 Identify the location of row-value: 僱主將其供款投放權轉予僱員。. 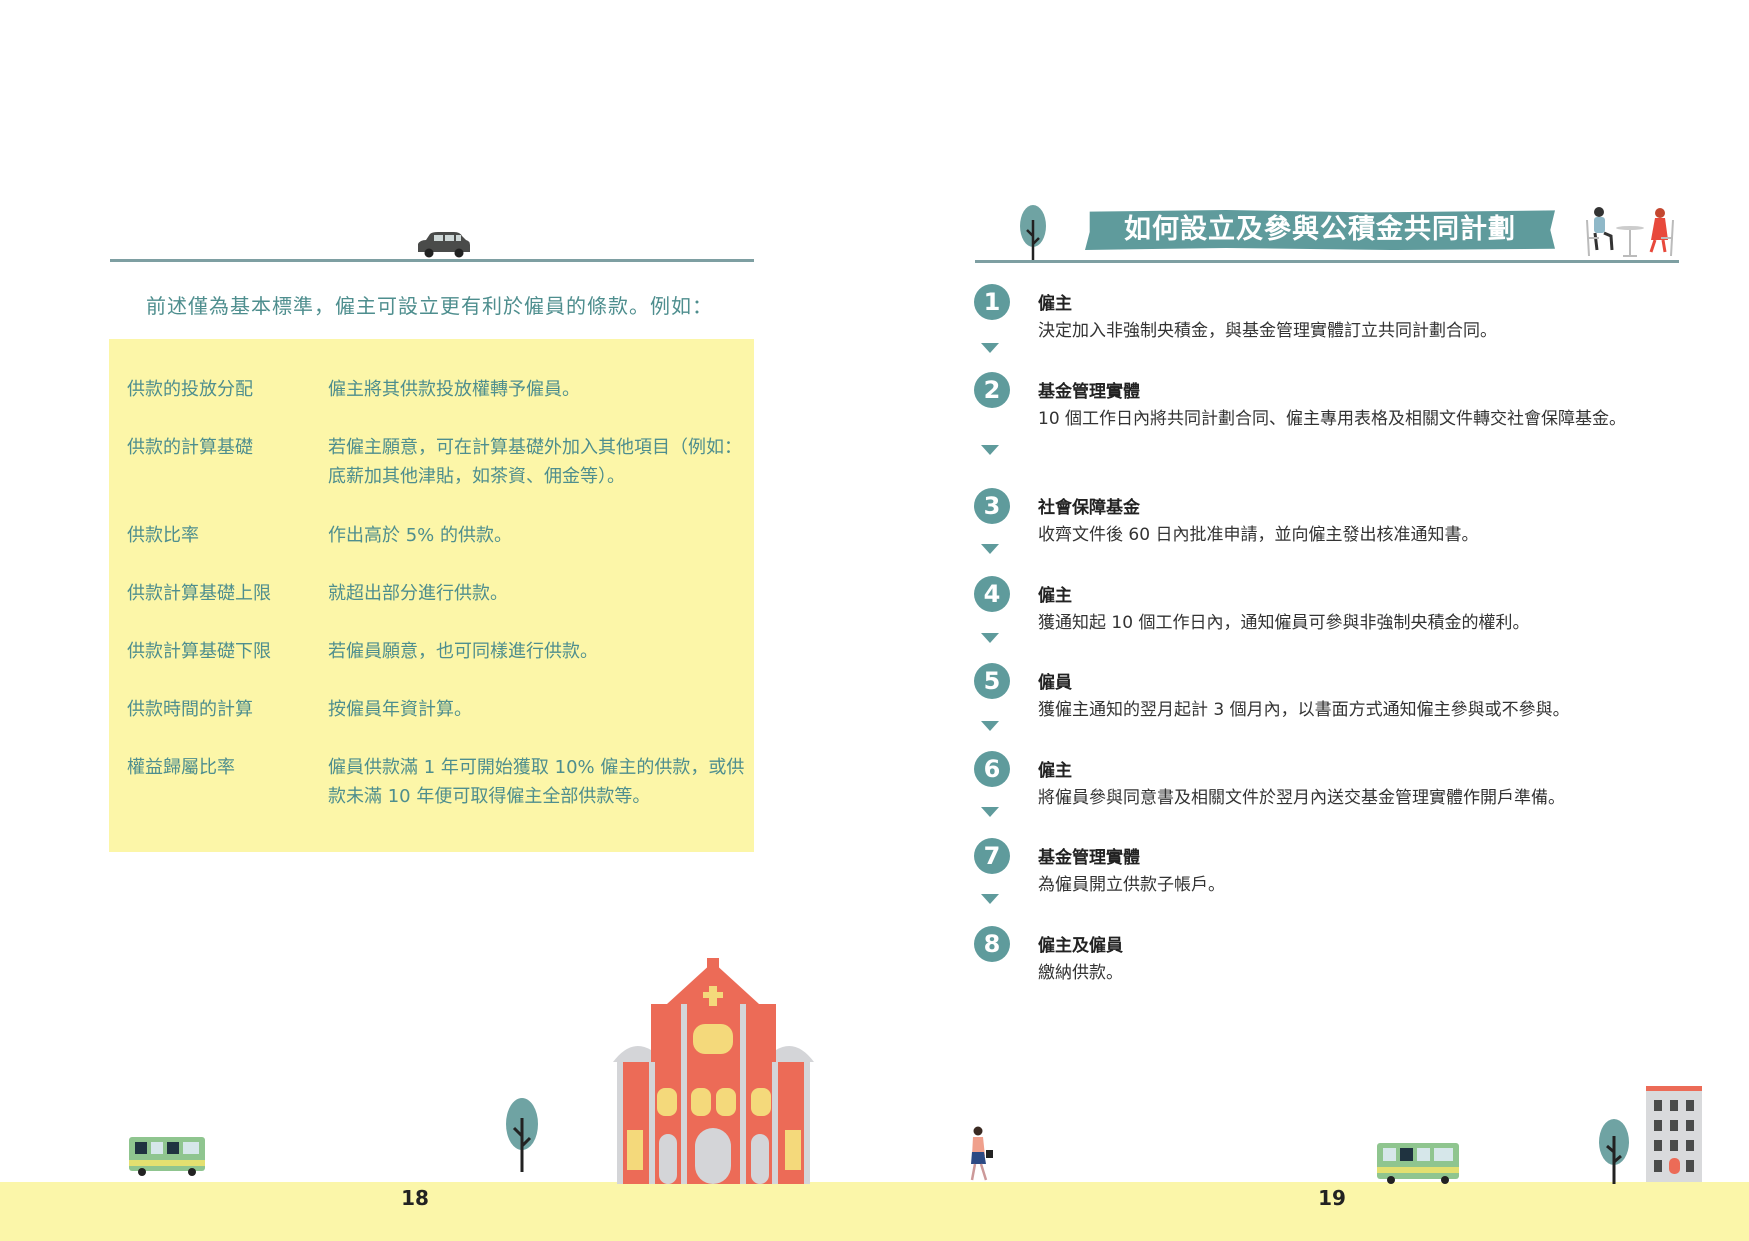
(454, 389).